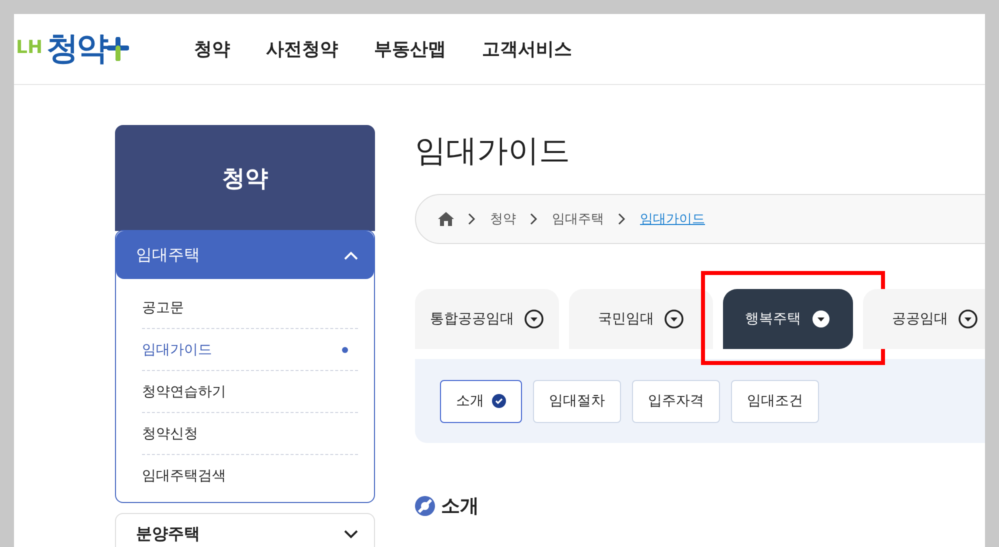  I want to click on check-circle-icon, so click(499, 401).